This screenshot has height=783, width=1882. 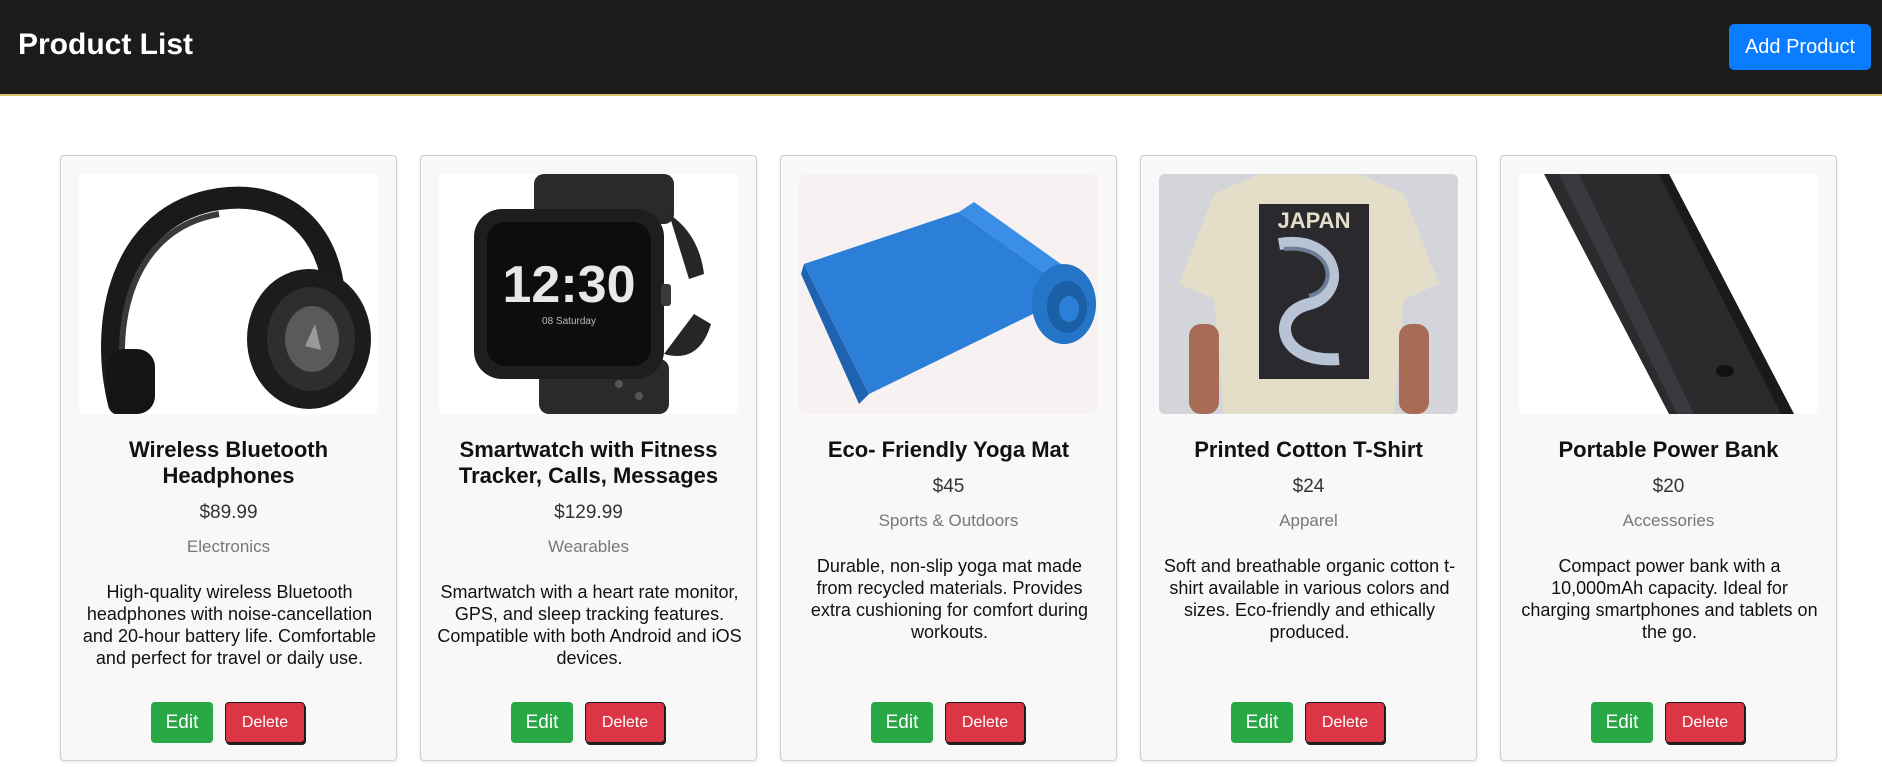 I want to click on page-header: Product List Add Product, so click(x=941, y=48).